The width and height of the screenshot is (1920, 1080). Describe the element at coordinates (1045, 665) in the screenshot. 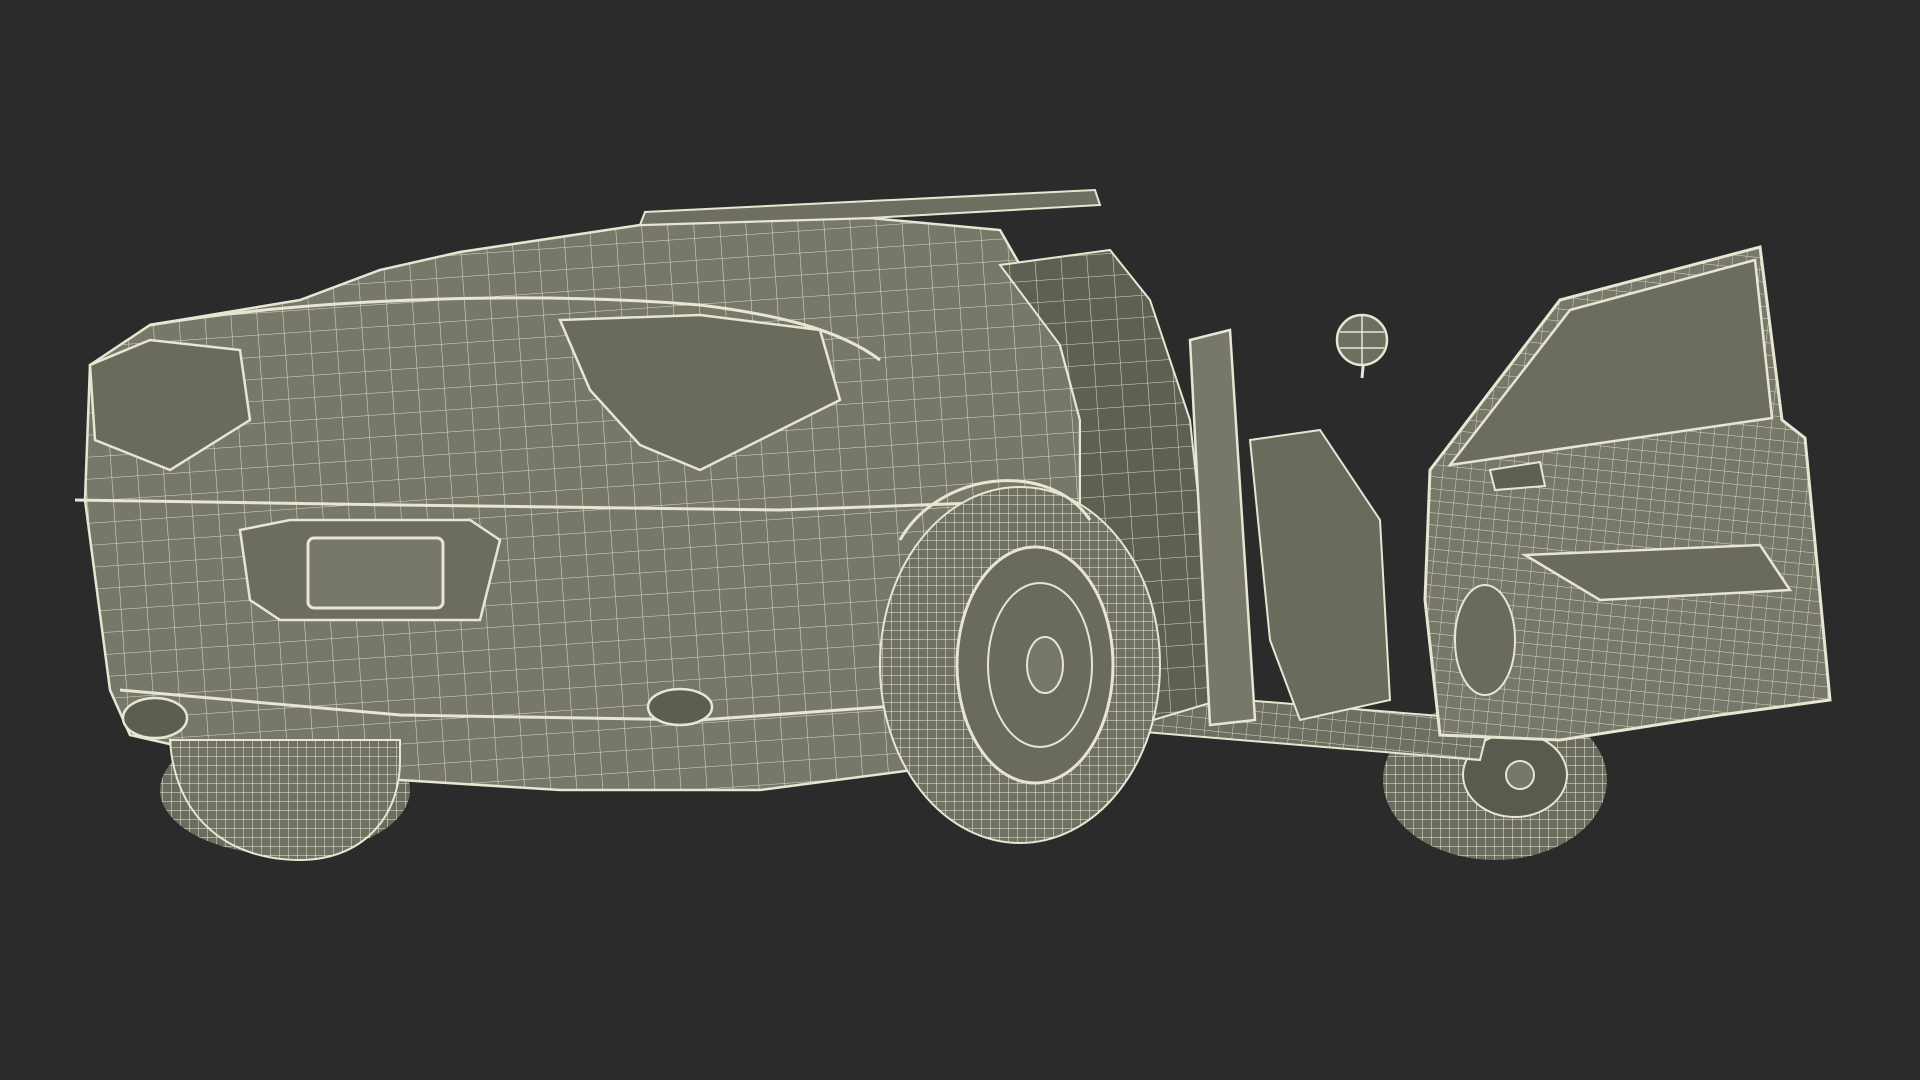

I see `wheel-hub` at that location.